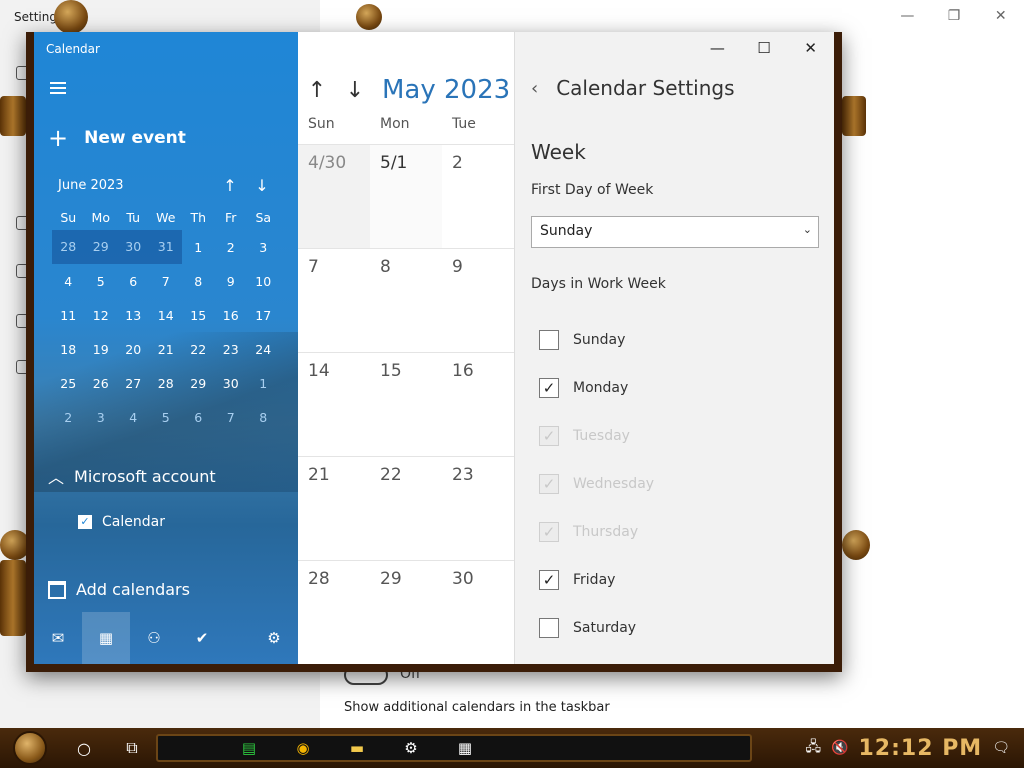 The image size is (1024, 768). Describe the element at coordinates (106, 638) in the screenshot. I see `calendar-icon: ▦` at that location.